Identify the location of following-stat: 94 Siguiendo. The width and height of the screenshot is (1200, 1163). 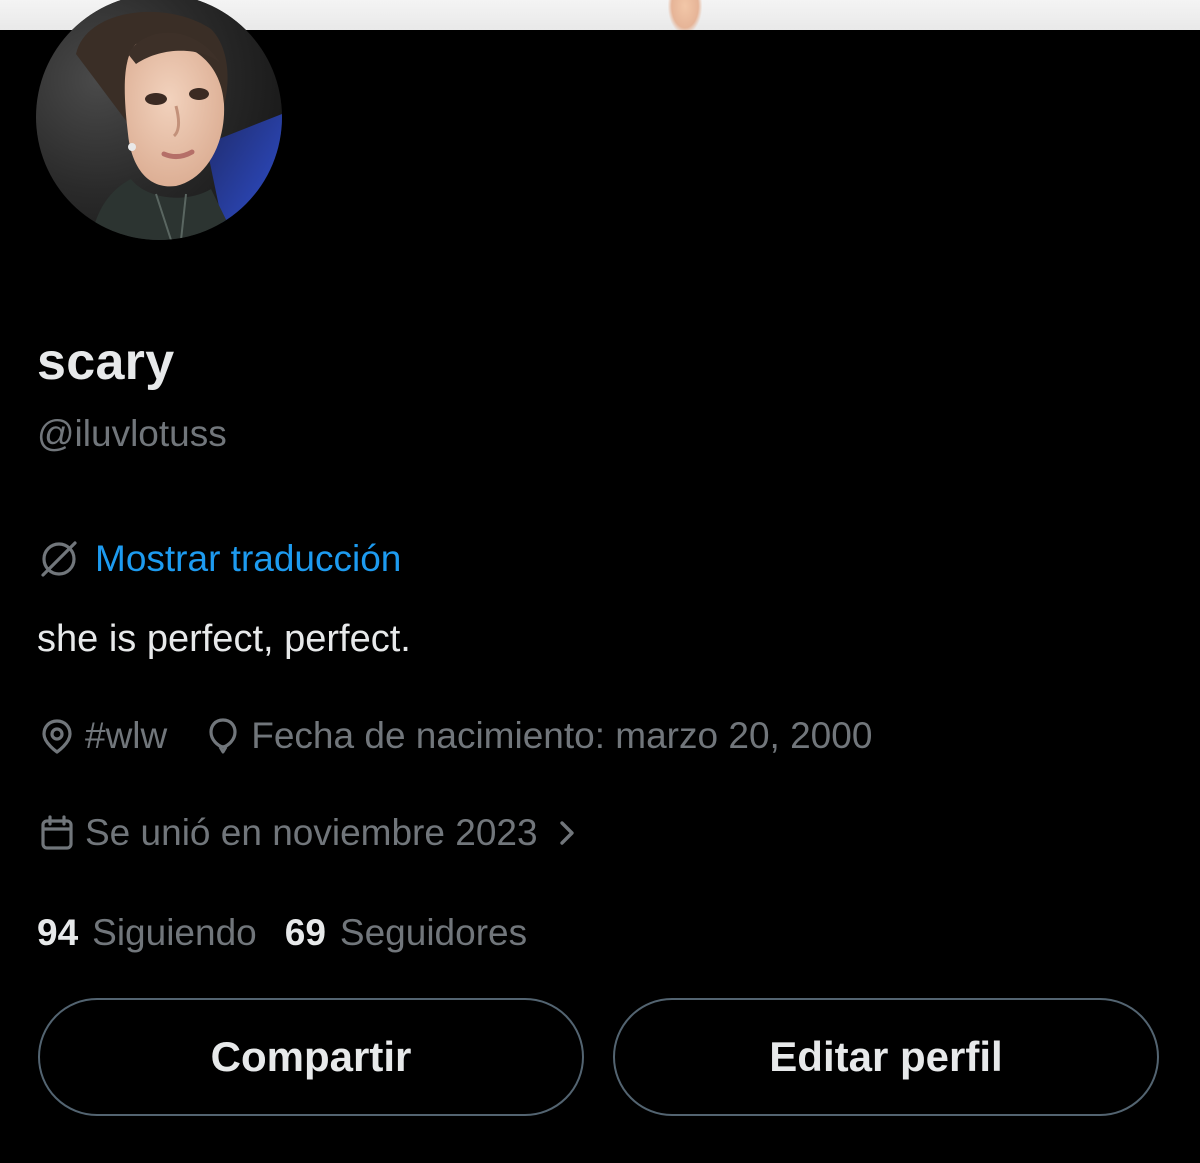
(147, 933).